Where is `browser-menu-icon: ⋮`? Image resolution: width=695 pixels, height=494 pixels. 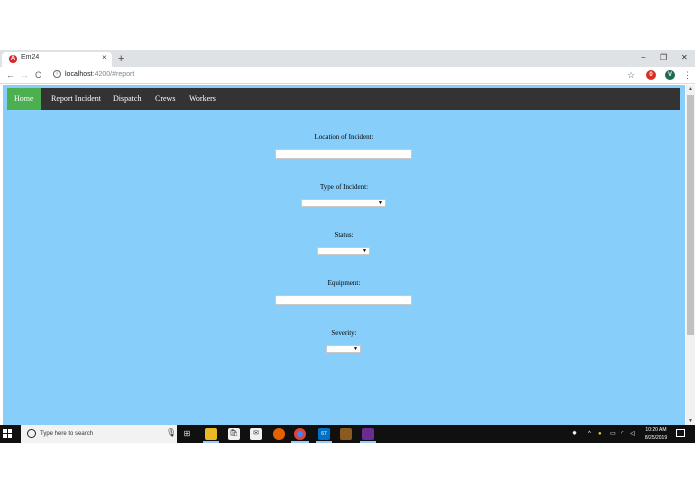
browser-menu-icon: ⋮ is located at coordinates (687, 75).